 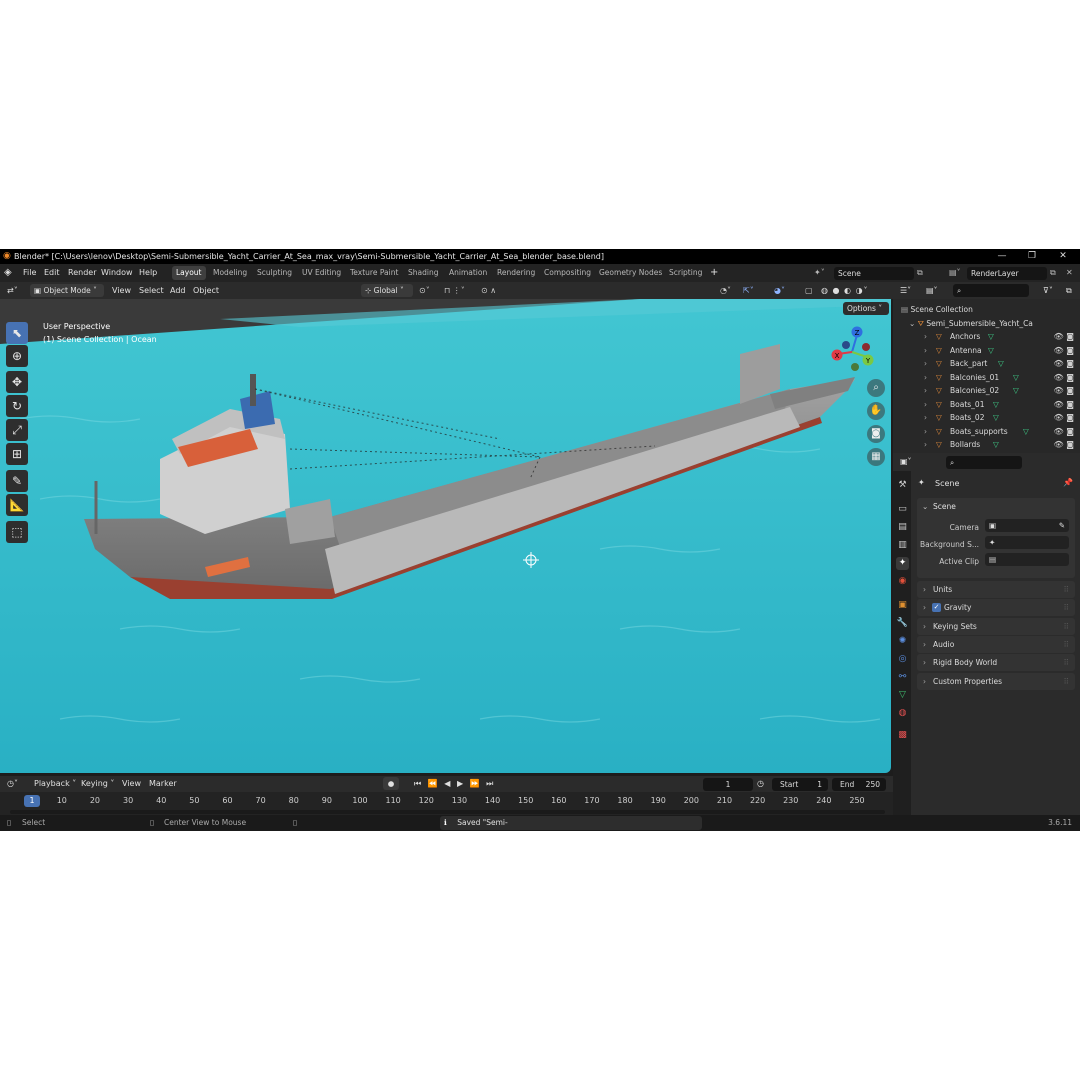 What do you see at coordinates (866, 308) in the screenshot?
I see `options-dropdown: Options ˅` at bounding box center [866, 308].